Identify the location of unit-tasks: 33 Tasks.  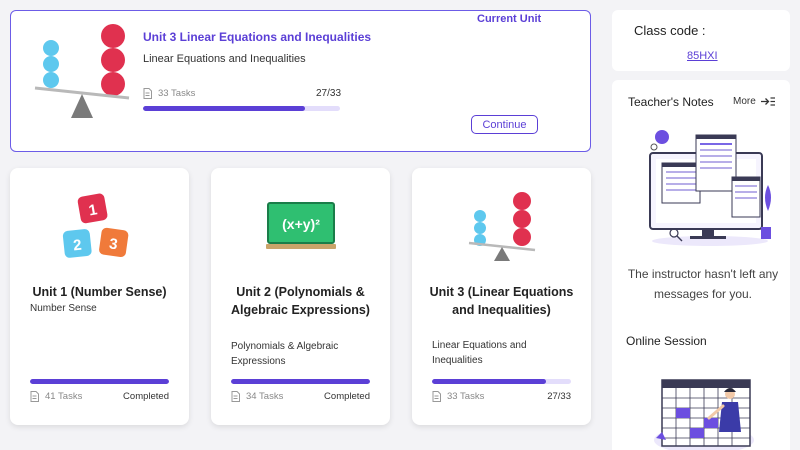
(458, 396).